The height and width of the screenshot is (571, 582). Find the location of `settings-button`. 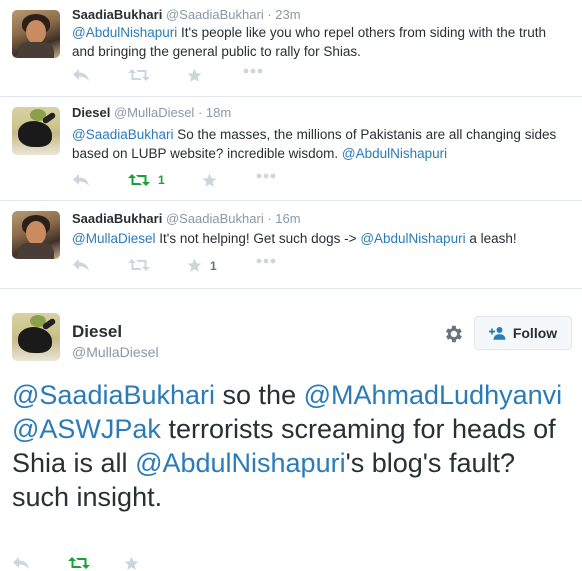

settings-button is located at coordinates (453, 334).